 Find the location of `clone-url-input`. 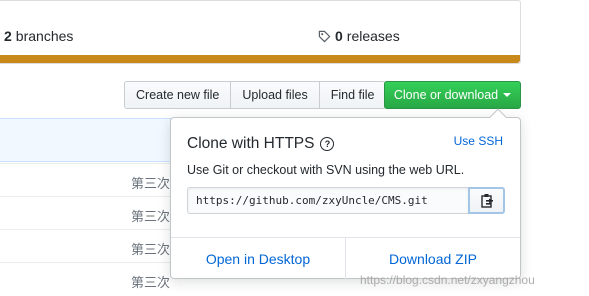

clone-url-input is located at coordinates (327, 200).